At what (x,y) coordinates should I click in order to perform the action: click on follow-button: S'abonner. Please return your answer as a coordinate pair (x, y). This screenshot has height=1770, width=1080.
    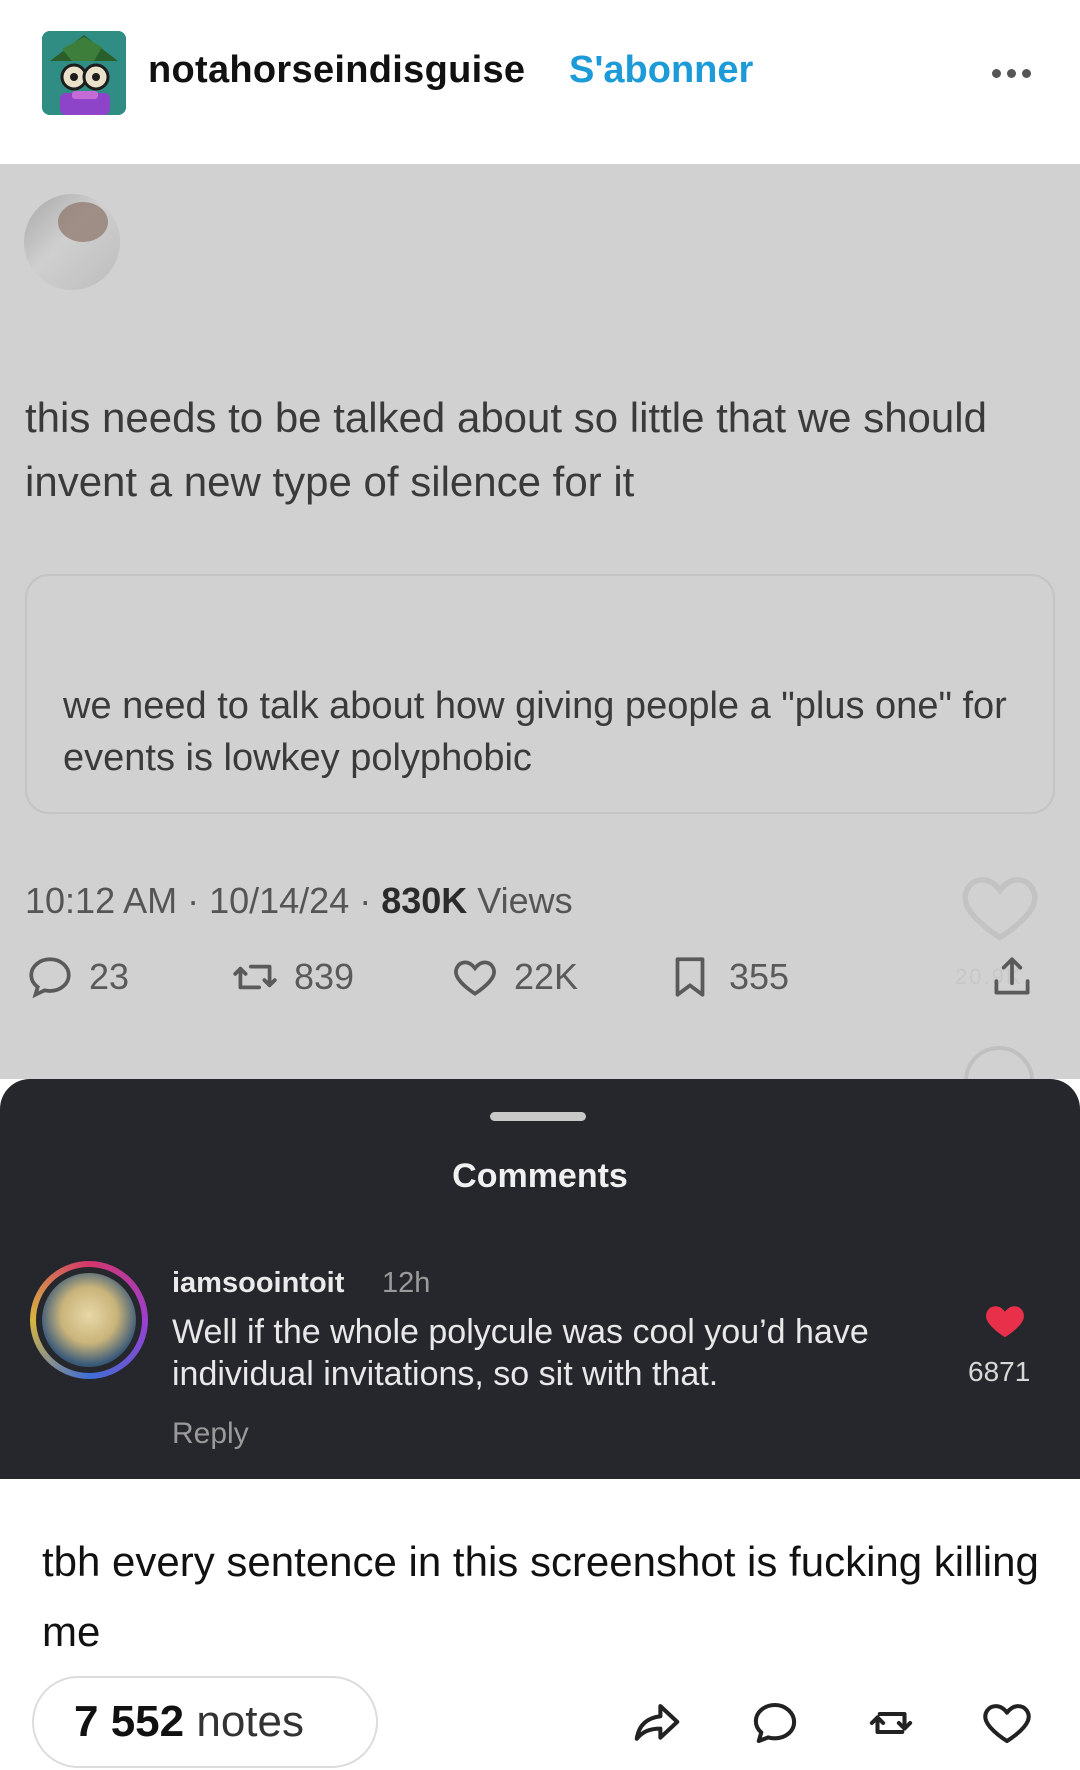
    Looking at the image, I should click on (661, 70).